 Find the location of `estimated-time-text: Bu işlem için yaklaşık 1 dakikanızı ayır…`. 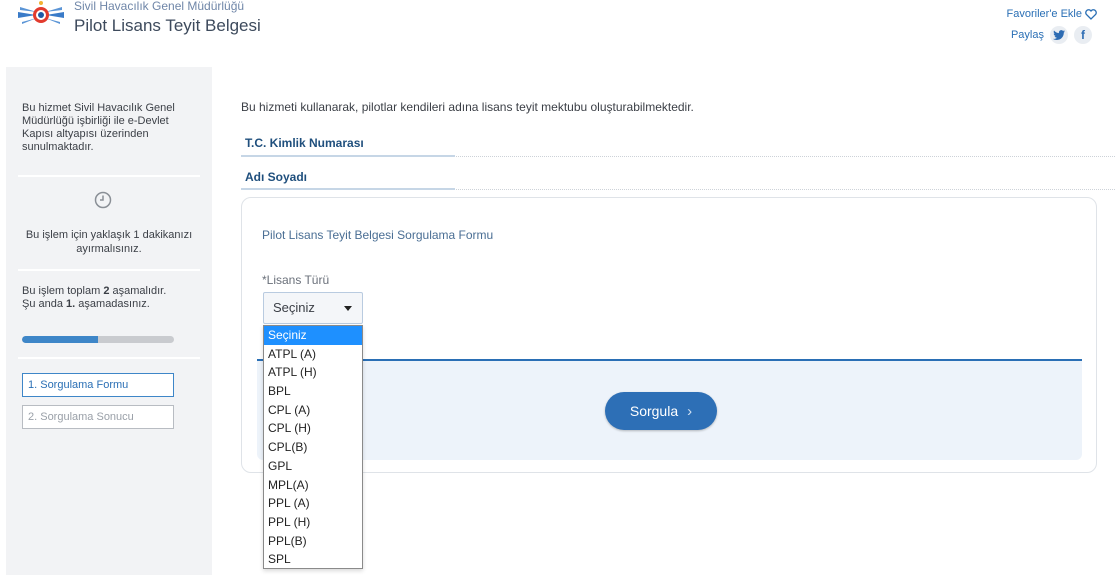

estimated-time-text: Bu işlem için yaklaşık 1 dakikanızı ayır… is located at coordinates (109, 242).